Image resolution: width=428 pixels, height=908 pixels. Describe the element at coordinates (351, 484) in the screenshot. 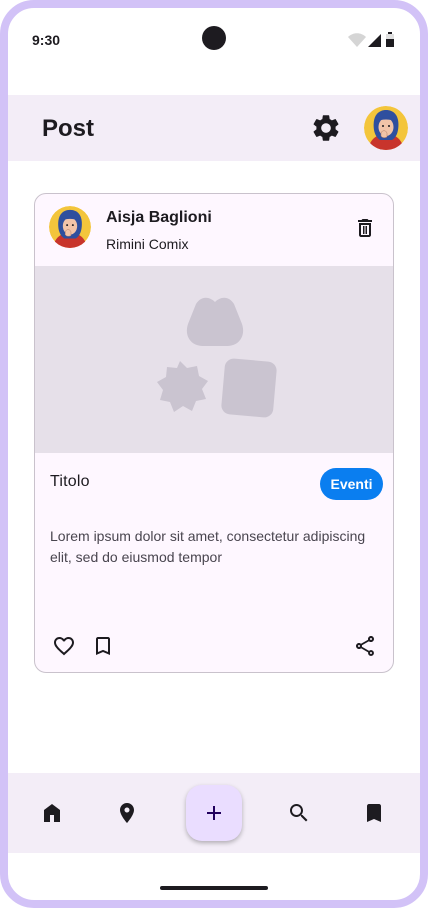

I see `category-chip: Eventi` at that location.